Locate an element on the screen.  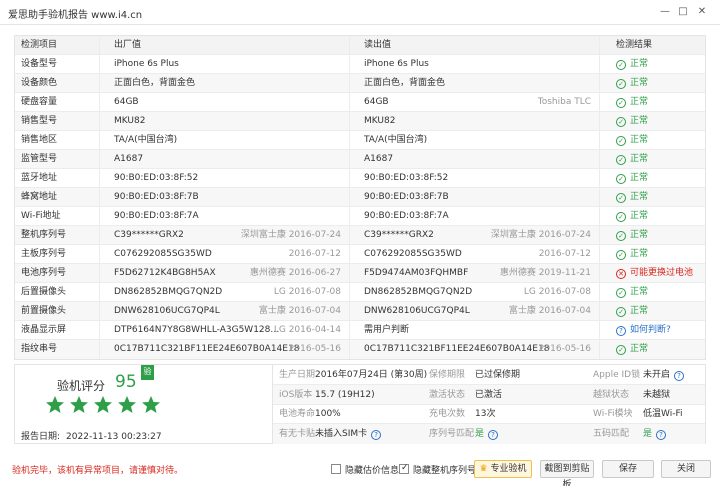
score-label: 验机评分 is located at coordinates (81, 386).